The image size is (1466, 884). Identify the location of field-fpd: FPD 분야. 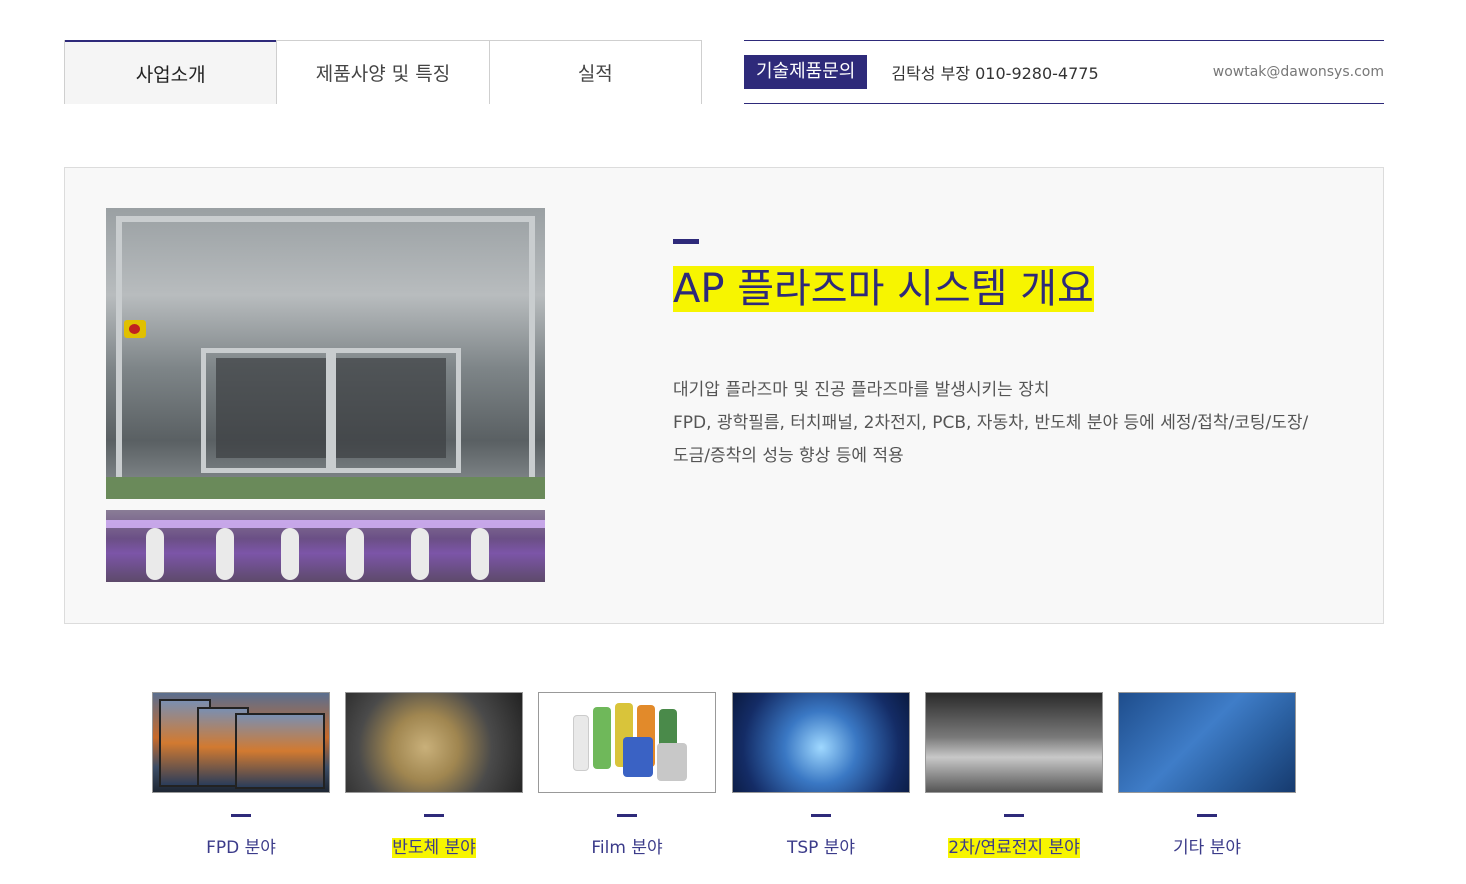
(241, 775).